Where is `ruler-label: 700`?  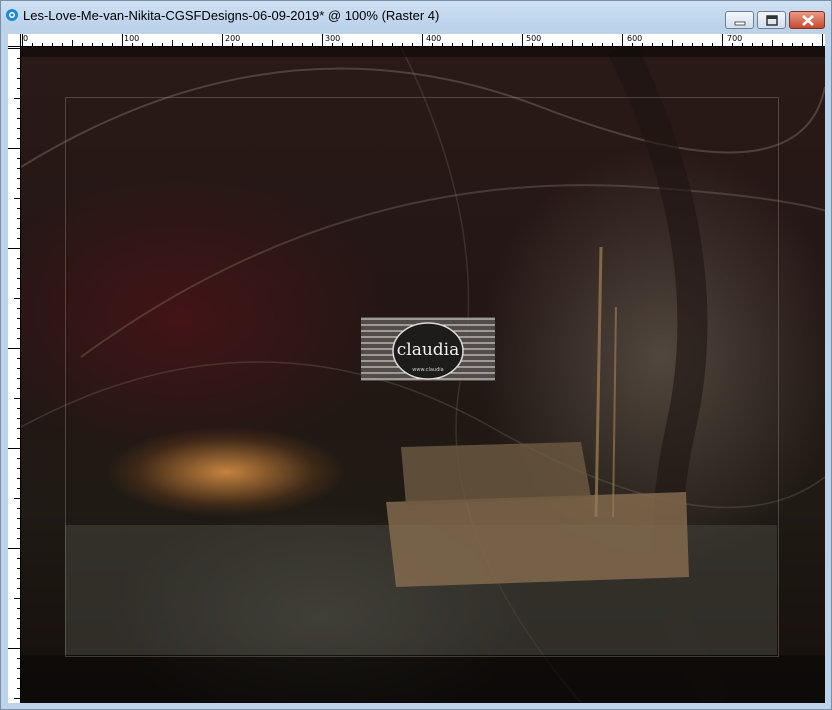 ruler-label: 700 is located at coordinates (735, 38).